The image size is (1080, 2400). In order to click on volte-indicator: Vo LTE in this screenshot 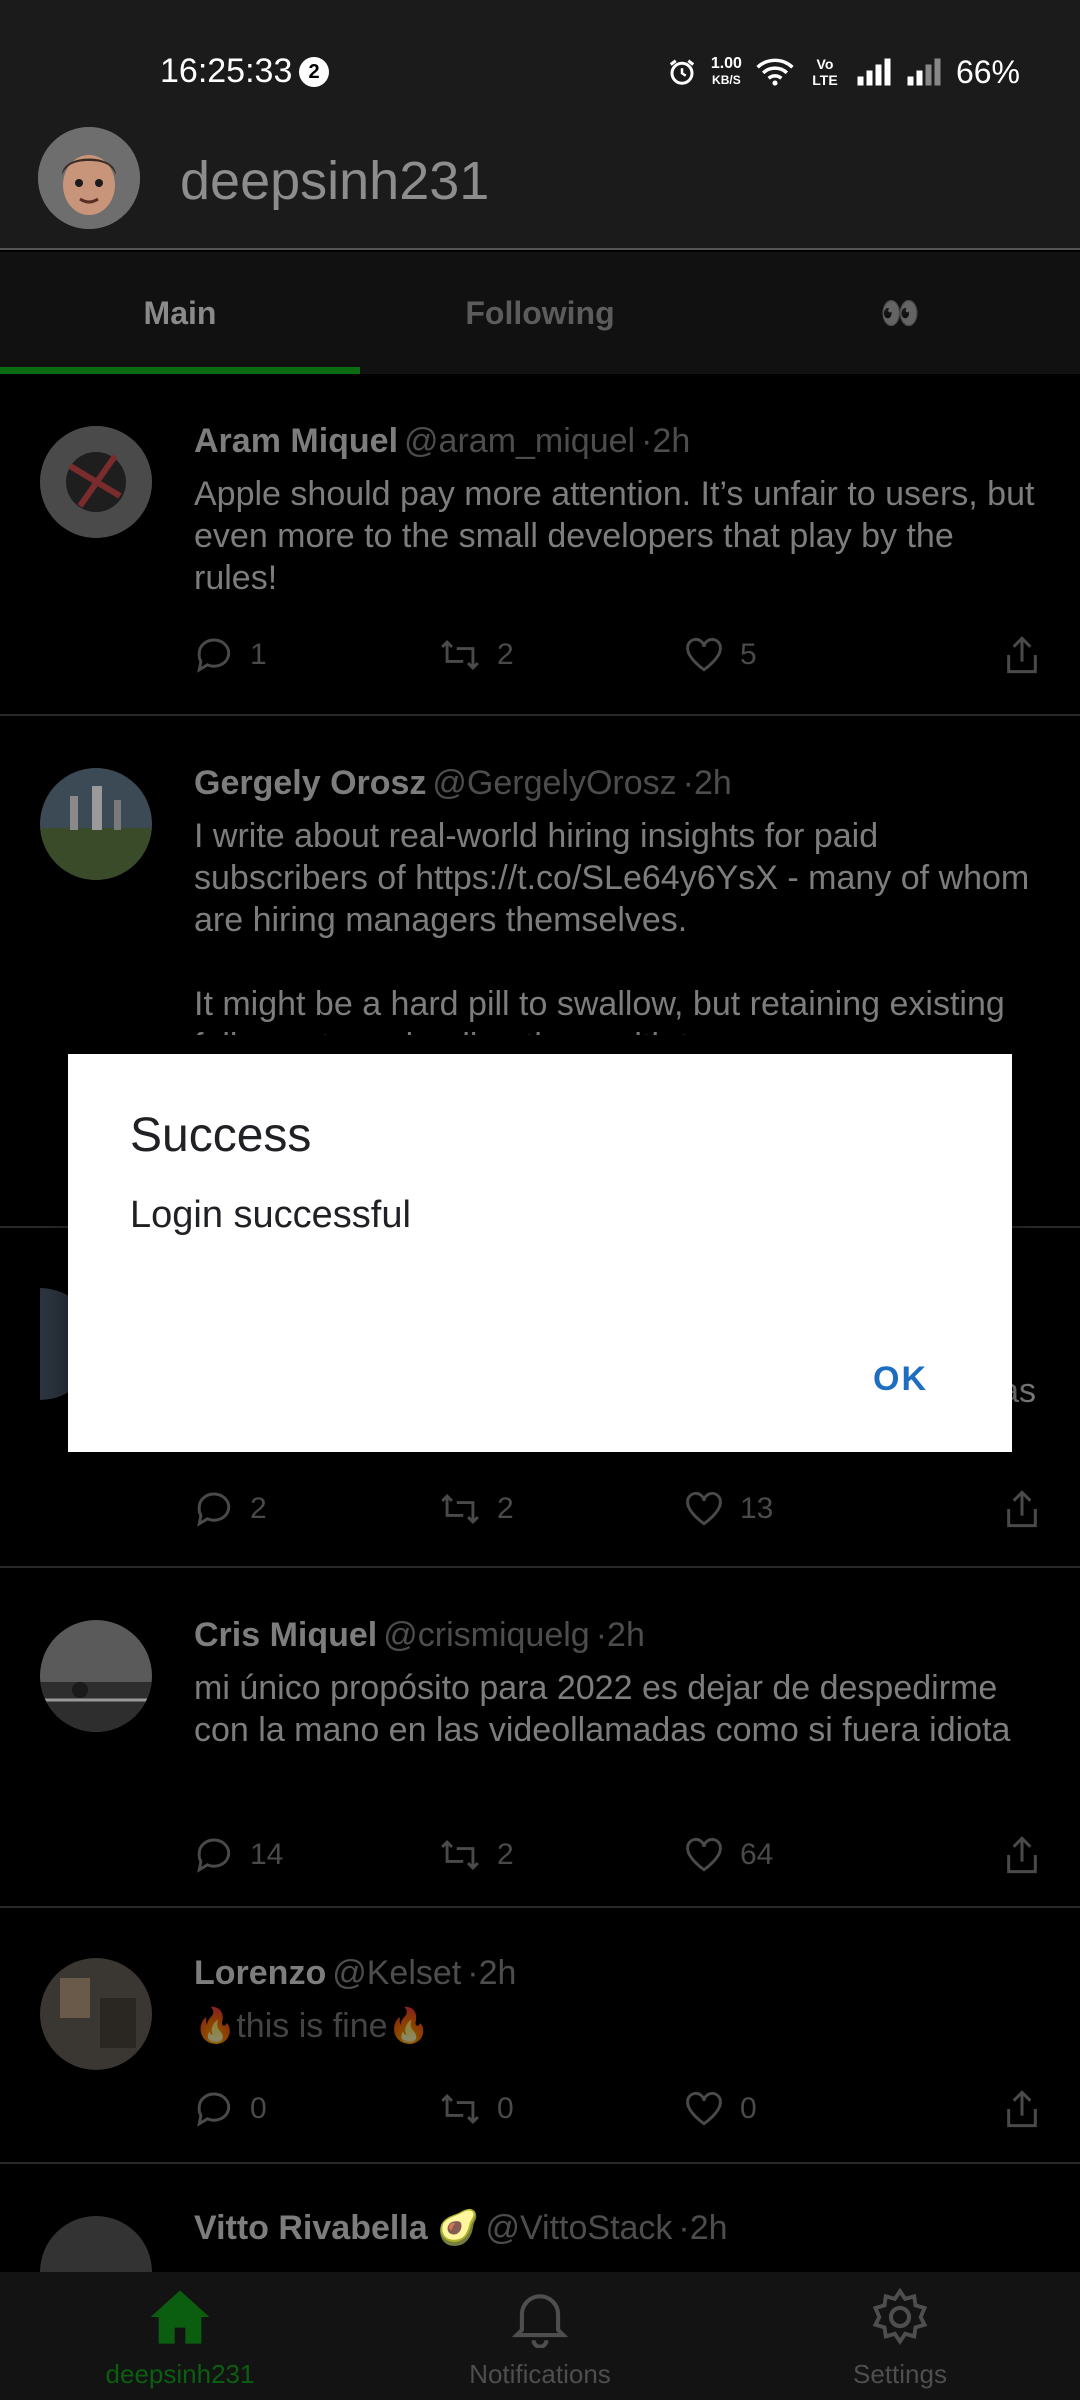, I will do `click(825, 72)`.